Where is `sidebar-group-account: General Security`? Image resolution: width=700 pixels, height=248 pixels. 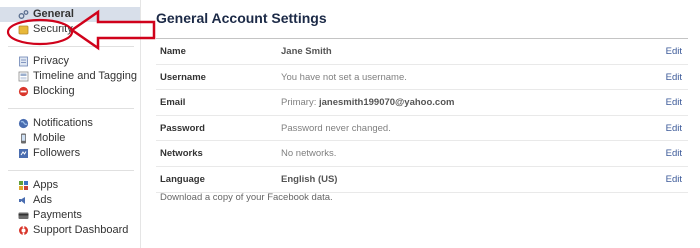 sidebar-group-account: General Security is located at coordinates (70, 21).